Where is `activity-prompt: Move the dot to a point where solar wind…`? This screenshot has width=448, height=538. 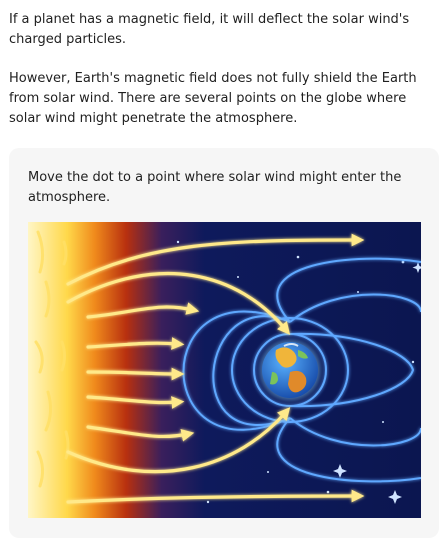
activity-prompt: Move the dot to a point where solar wind… is located at coordinates (215, 187).